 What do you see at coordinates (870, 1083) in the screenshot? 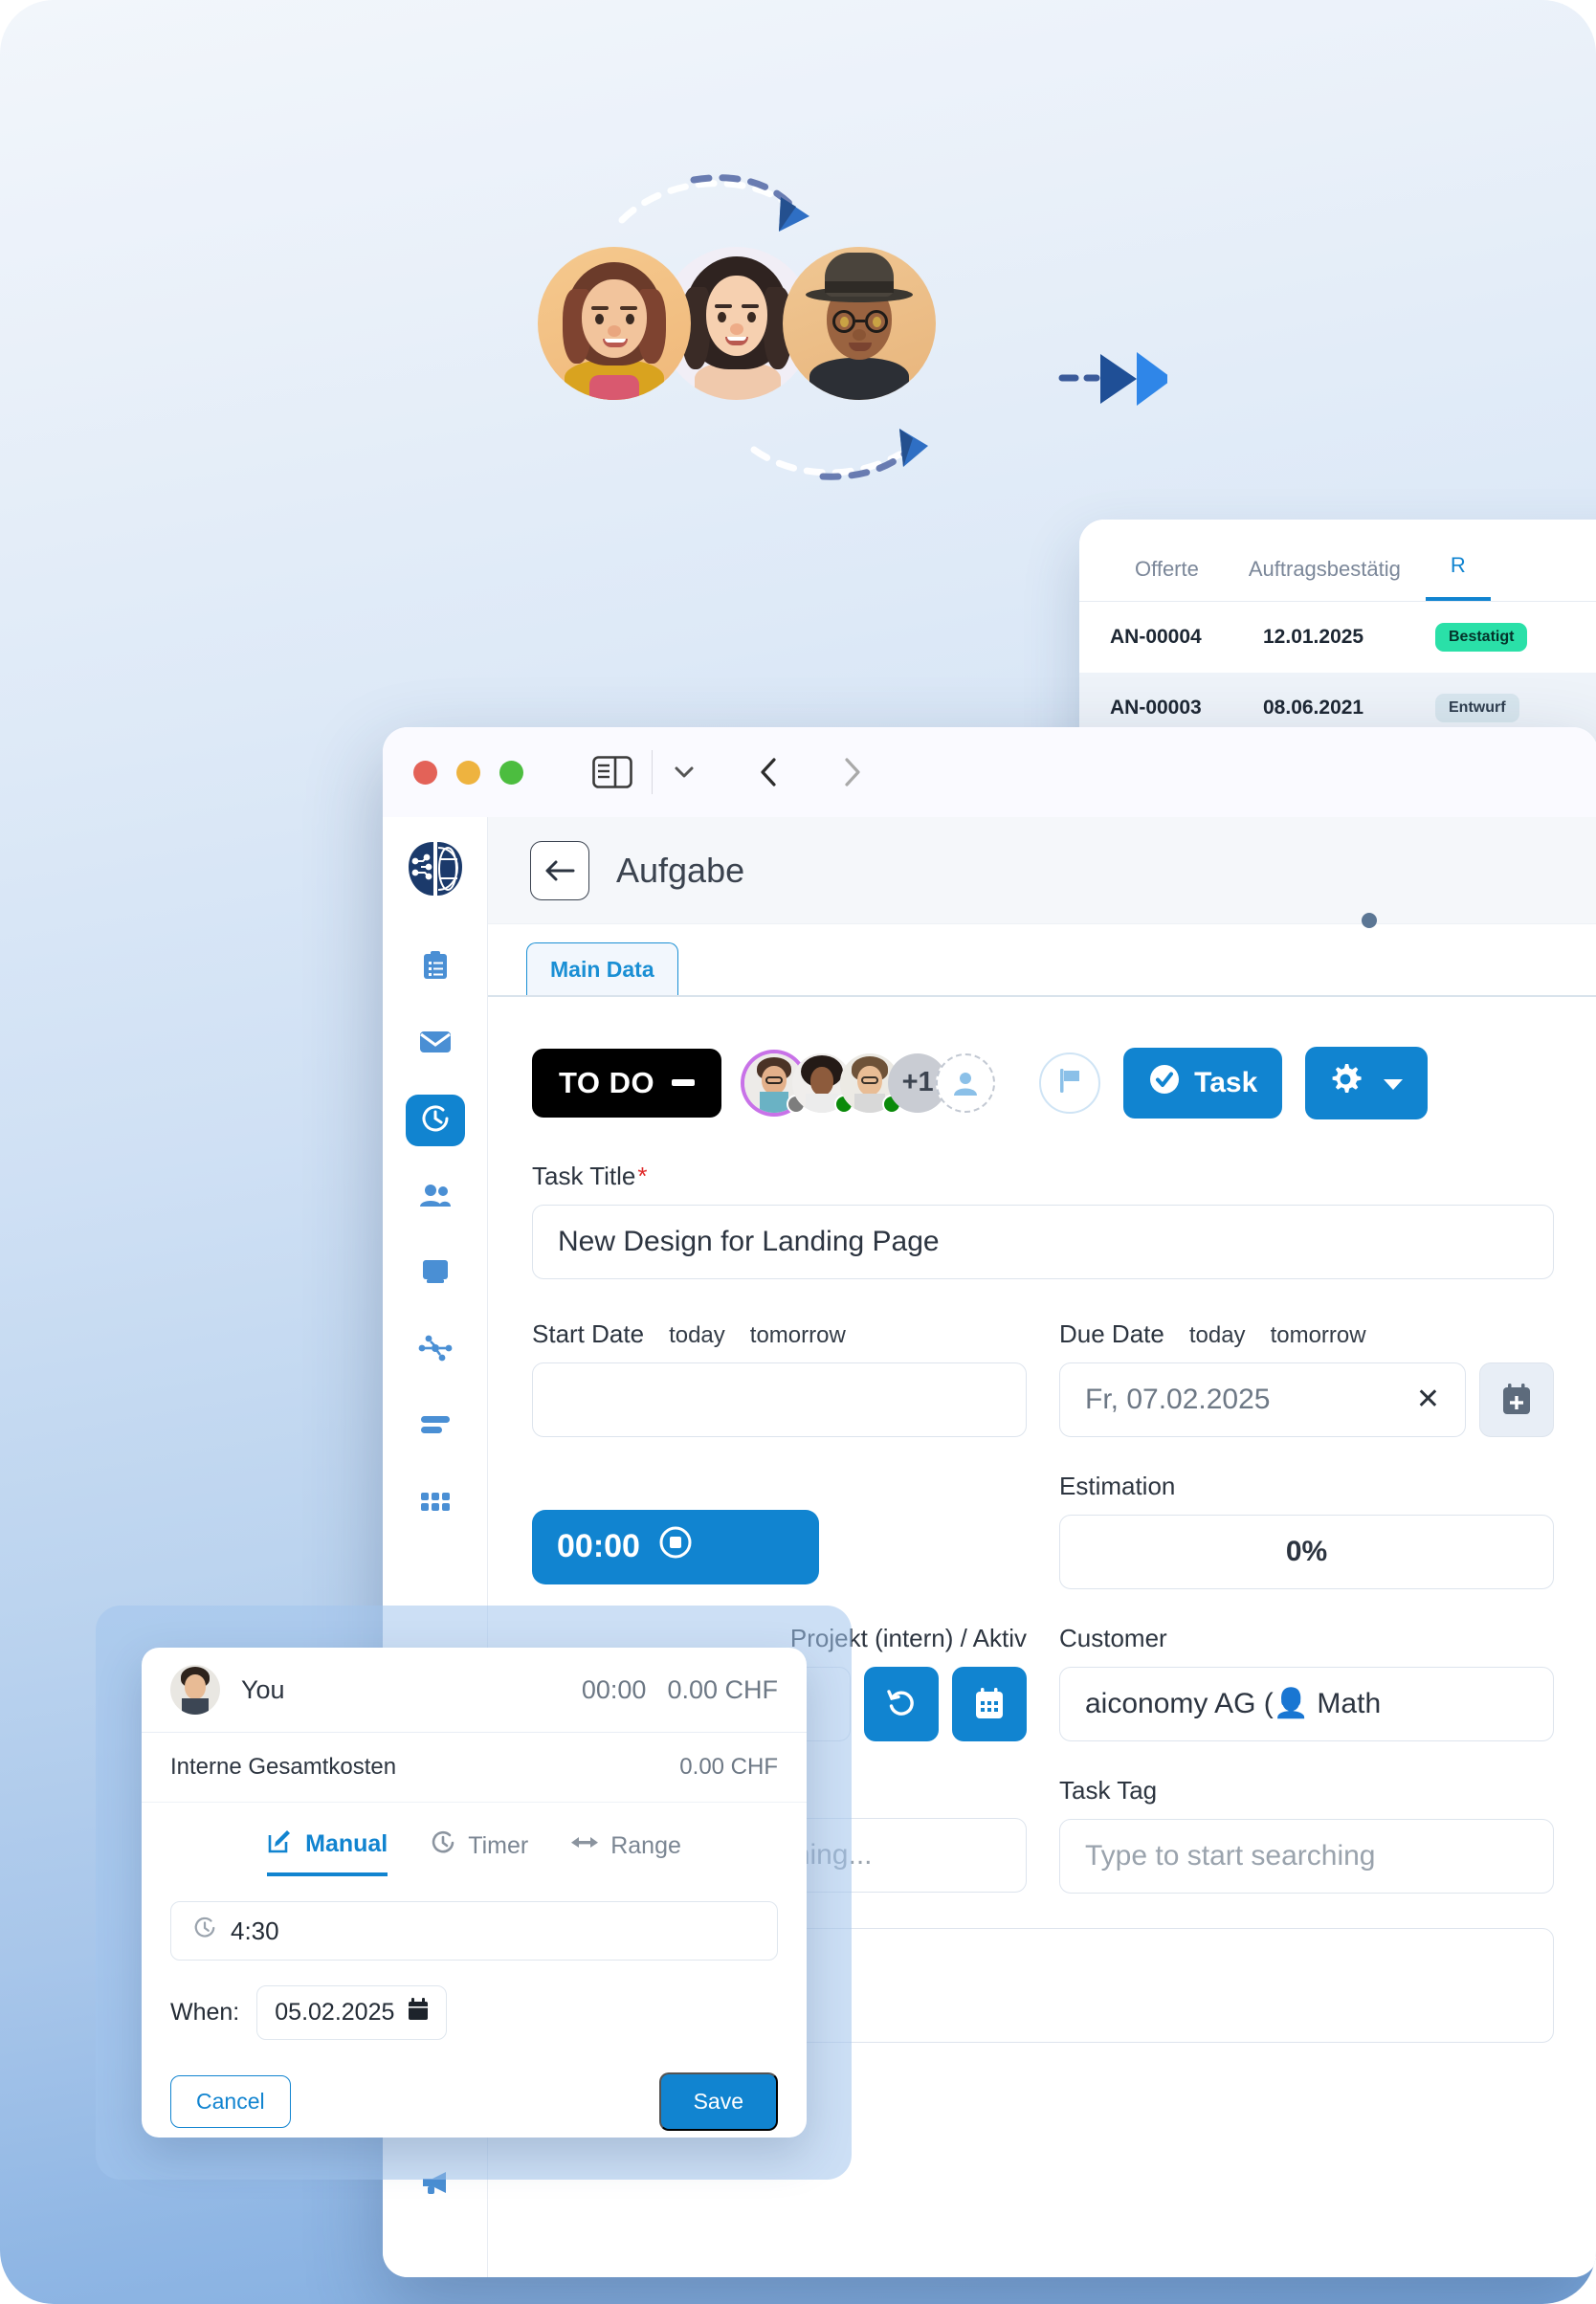
I see `assignee-avatars: +1` at bounding box center [870, 1083].